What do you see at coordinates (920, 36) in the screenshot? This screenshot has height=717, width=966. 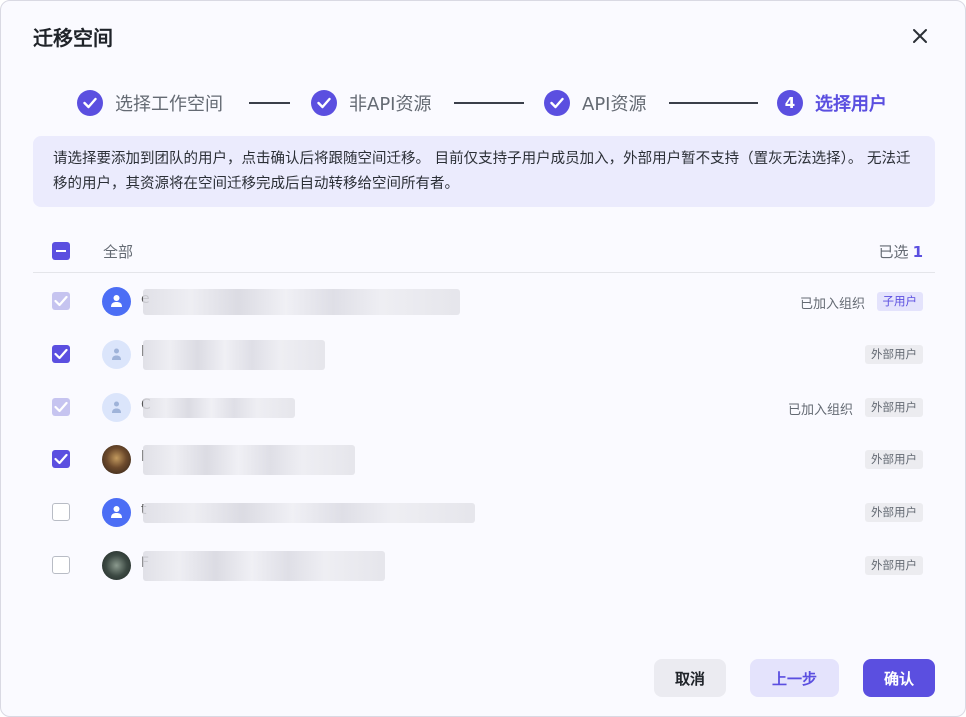 I see `close-icon` at bounding box center [920, 36].